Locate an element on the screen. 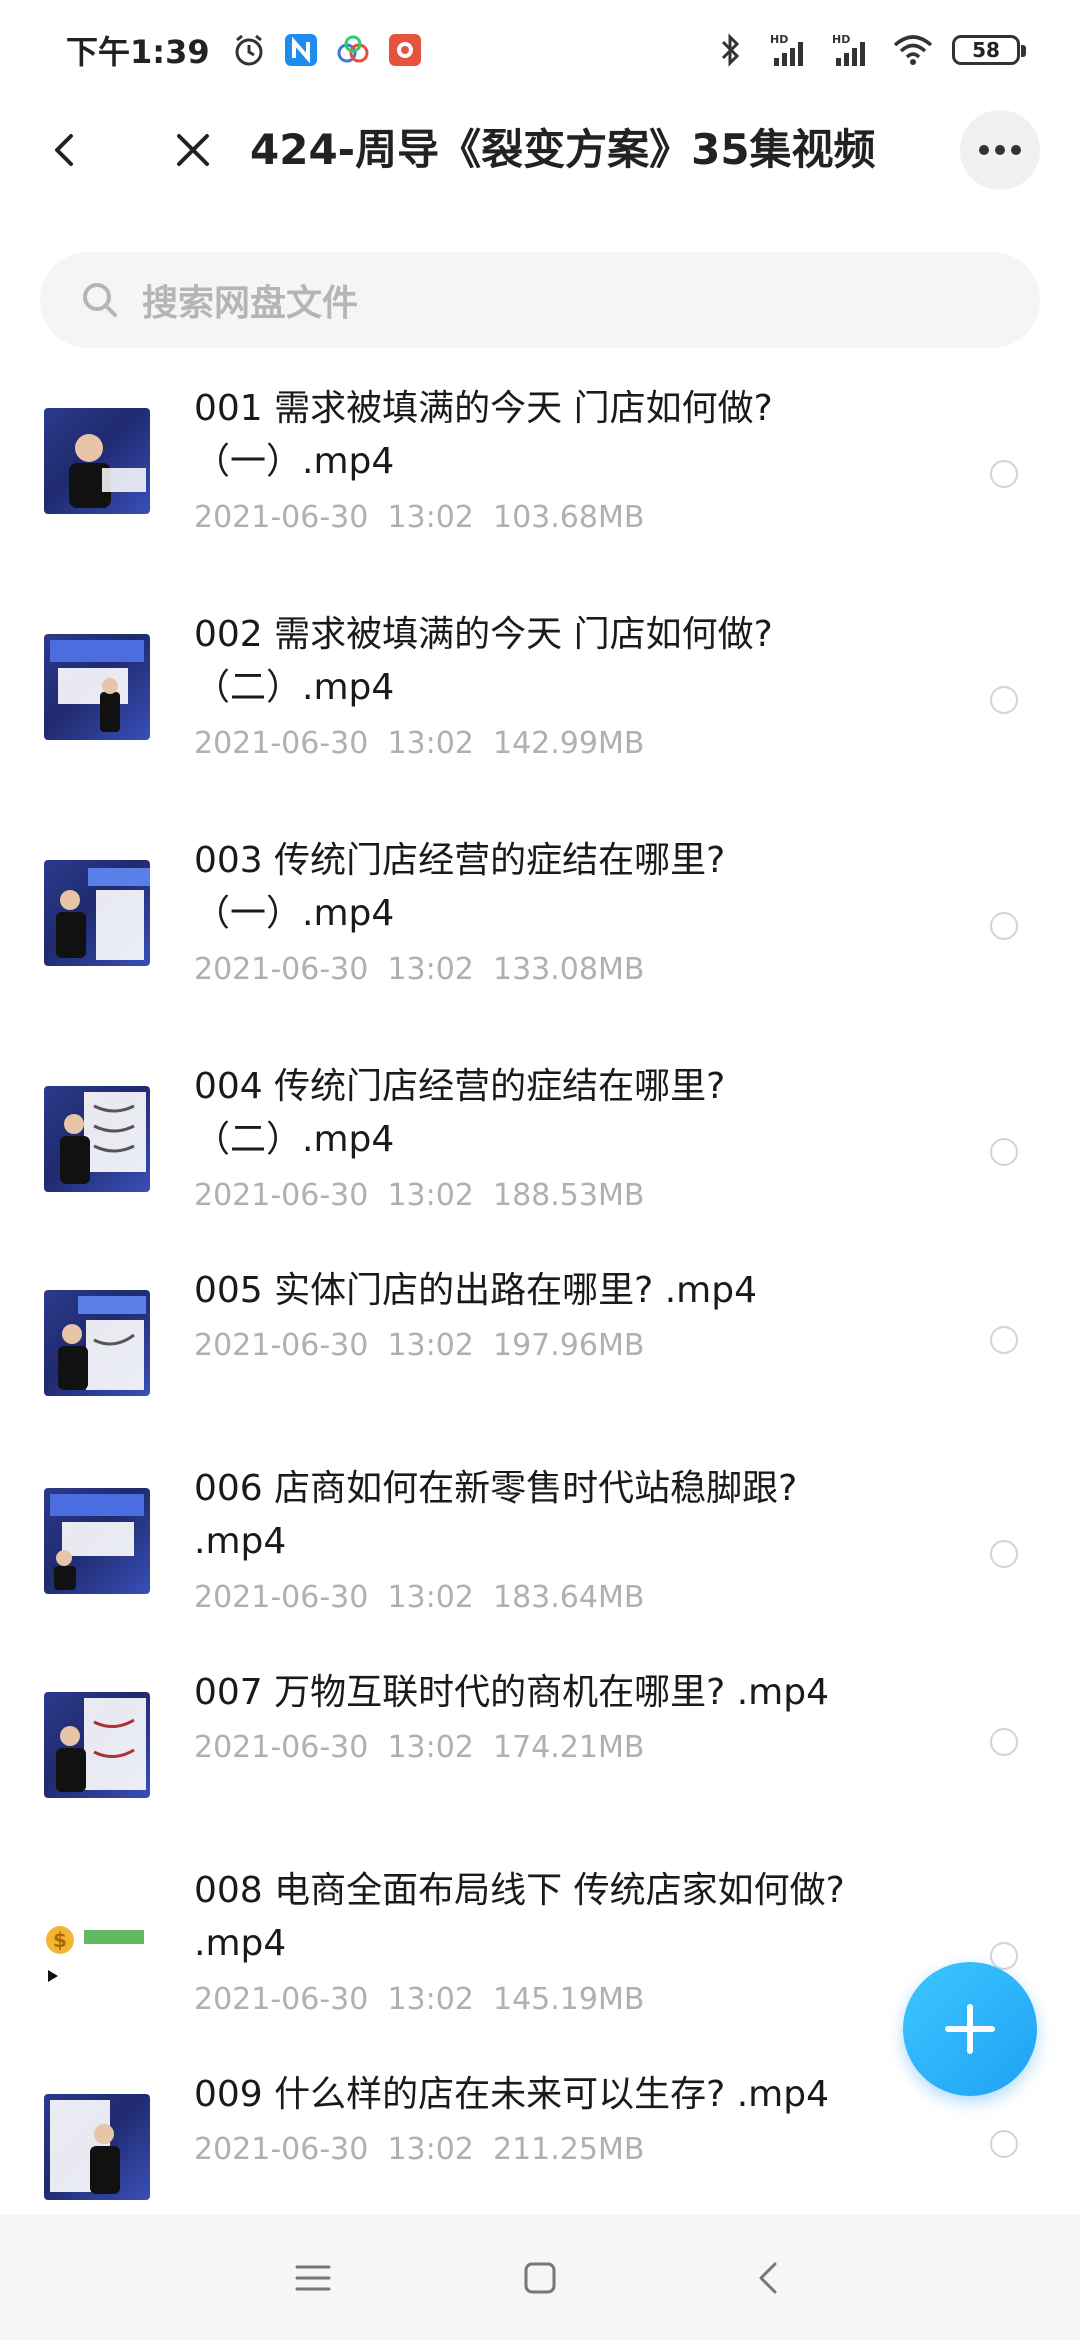  status-time: 下午1:39 is located at coordinates (138, 52).